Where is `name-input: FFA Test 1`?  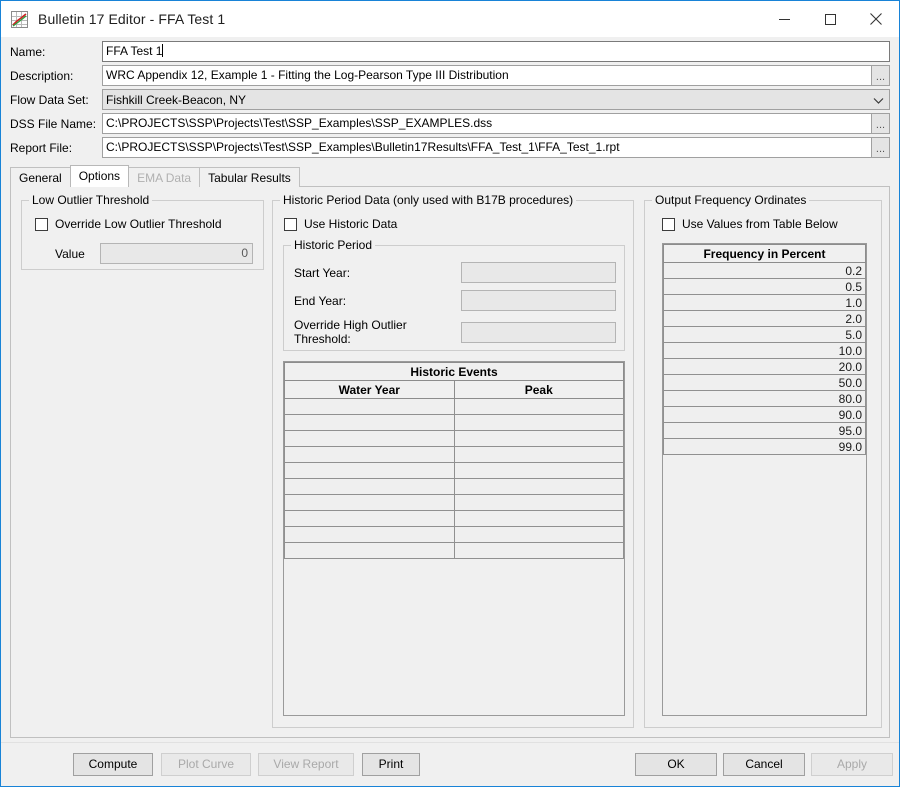 name-input: FFA Test 1 is located at coordinates (496, 51).